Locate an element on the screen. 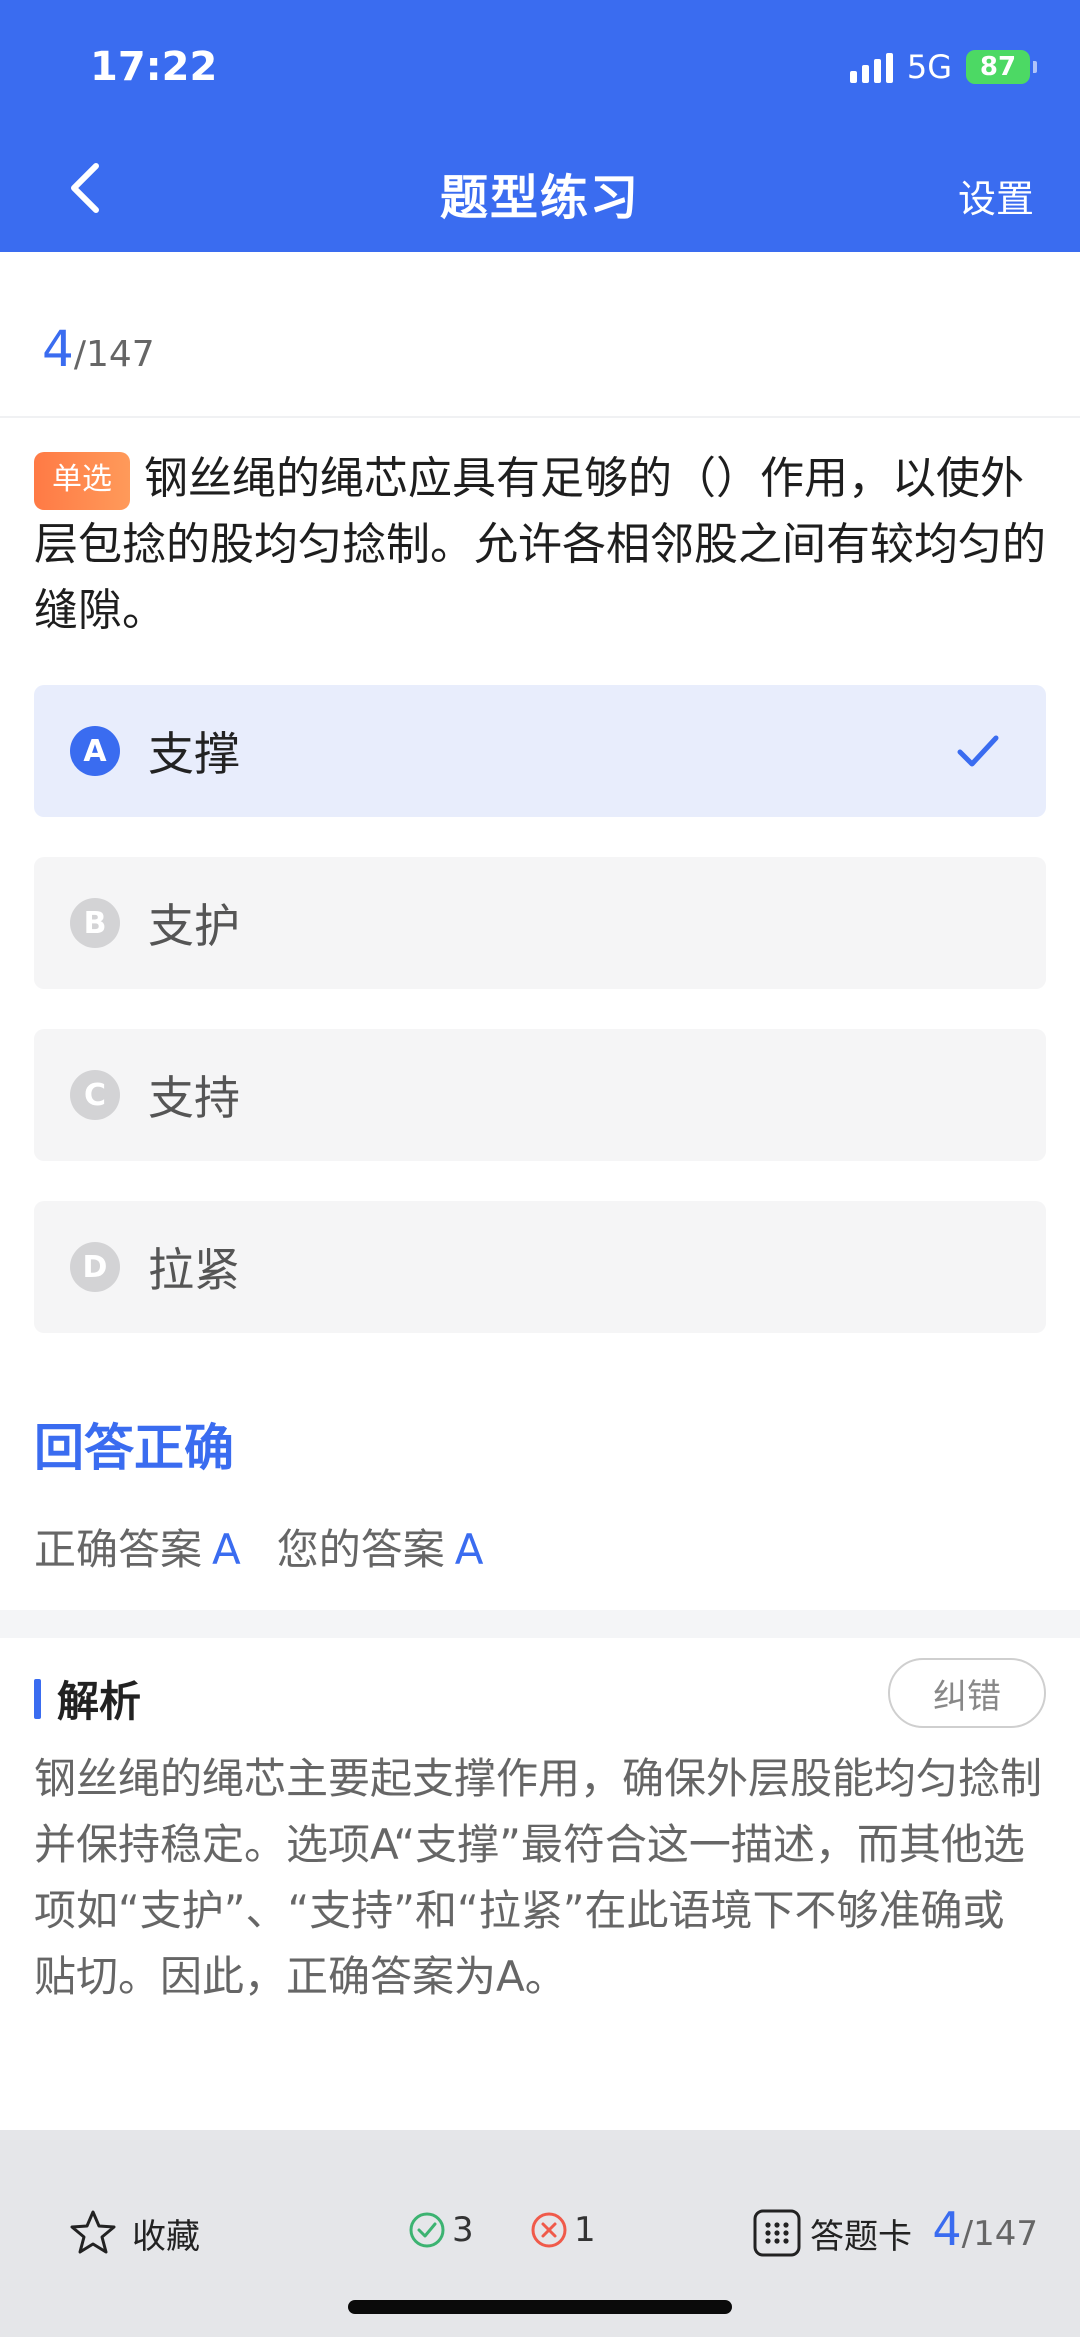 Image resolution: width=1080 pixels, height=2337 pixels. check-icon is located at coordinates (978, 751).